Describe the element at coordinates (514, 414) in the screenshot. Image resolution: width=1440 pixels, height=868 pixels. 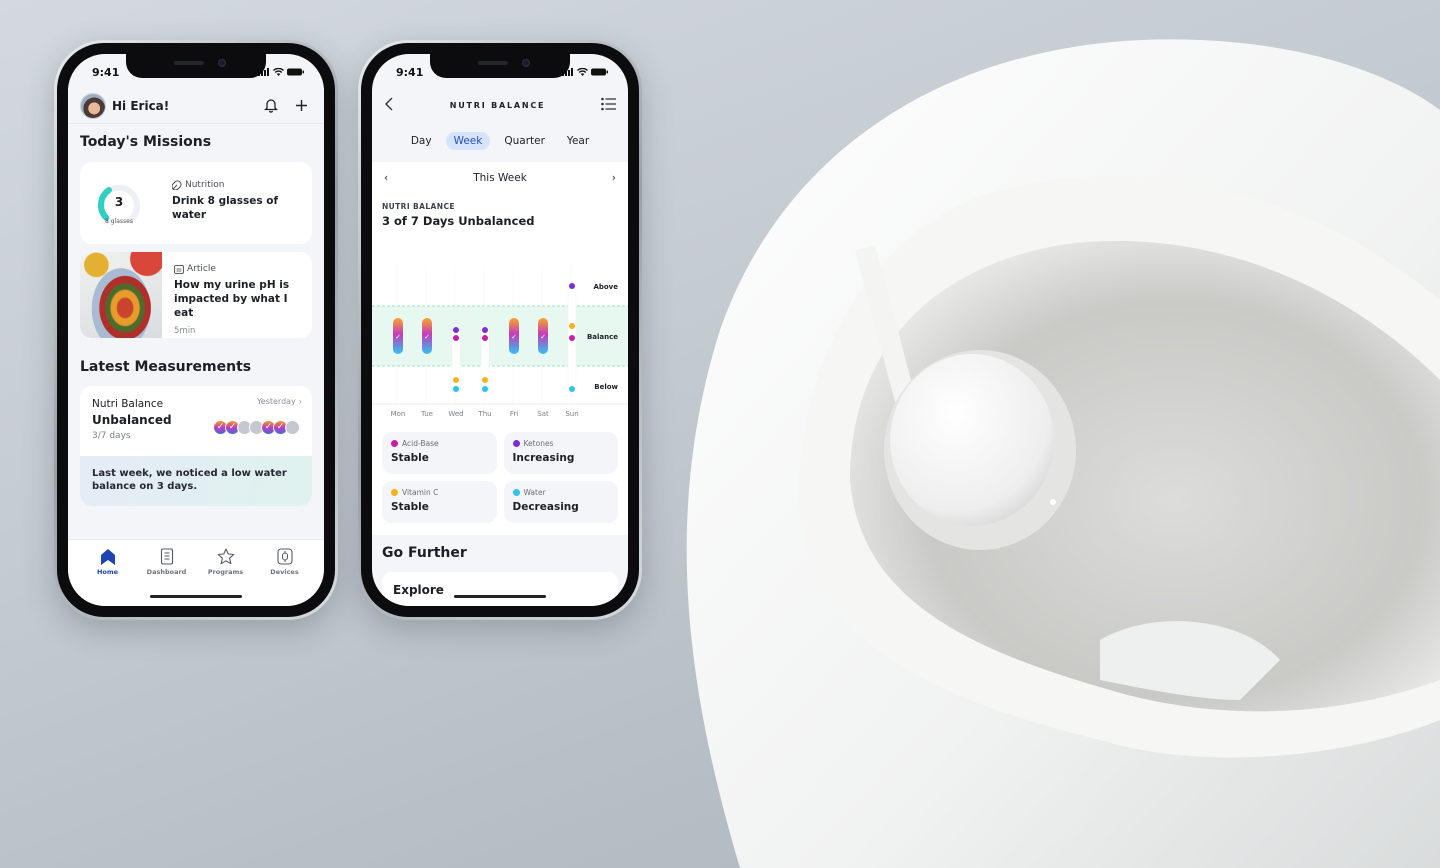
I see `day-label: Fri` at that location.